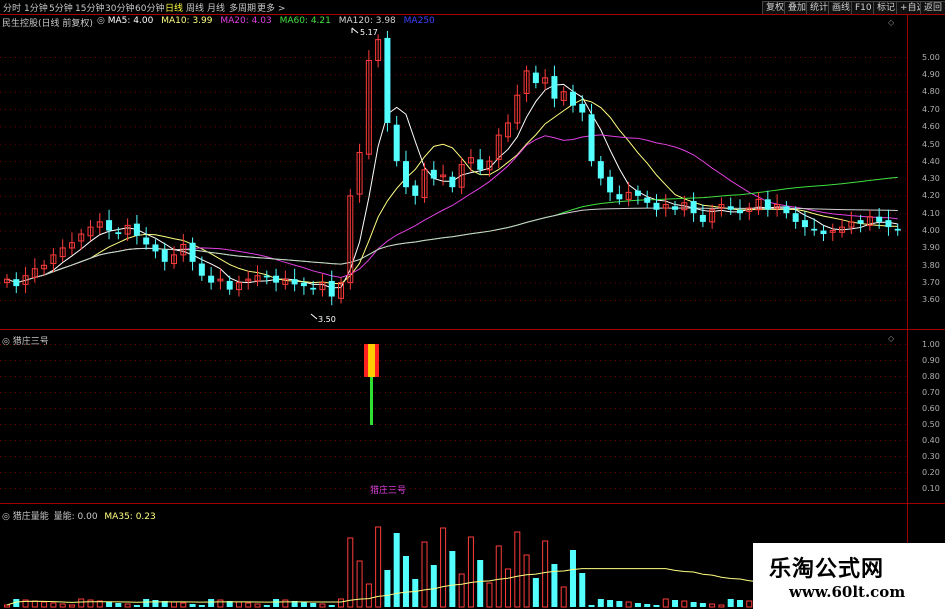 This screenshot has height=609, width=945. I want to click on ind1-signal-green, so click(371, 401).